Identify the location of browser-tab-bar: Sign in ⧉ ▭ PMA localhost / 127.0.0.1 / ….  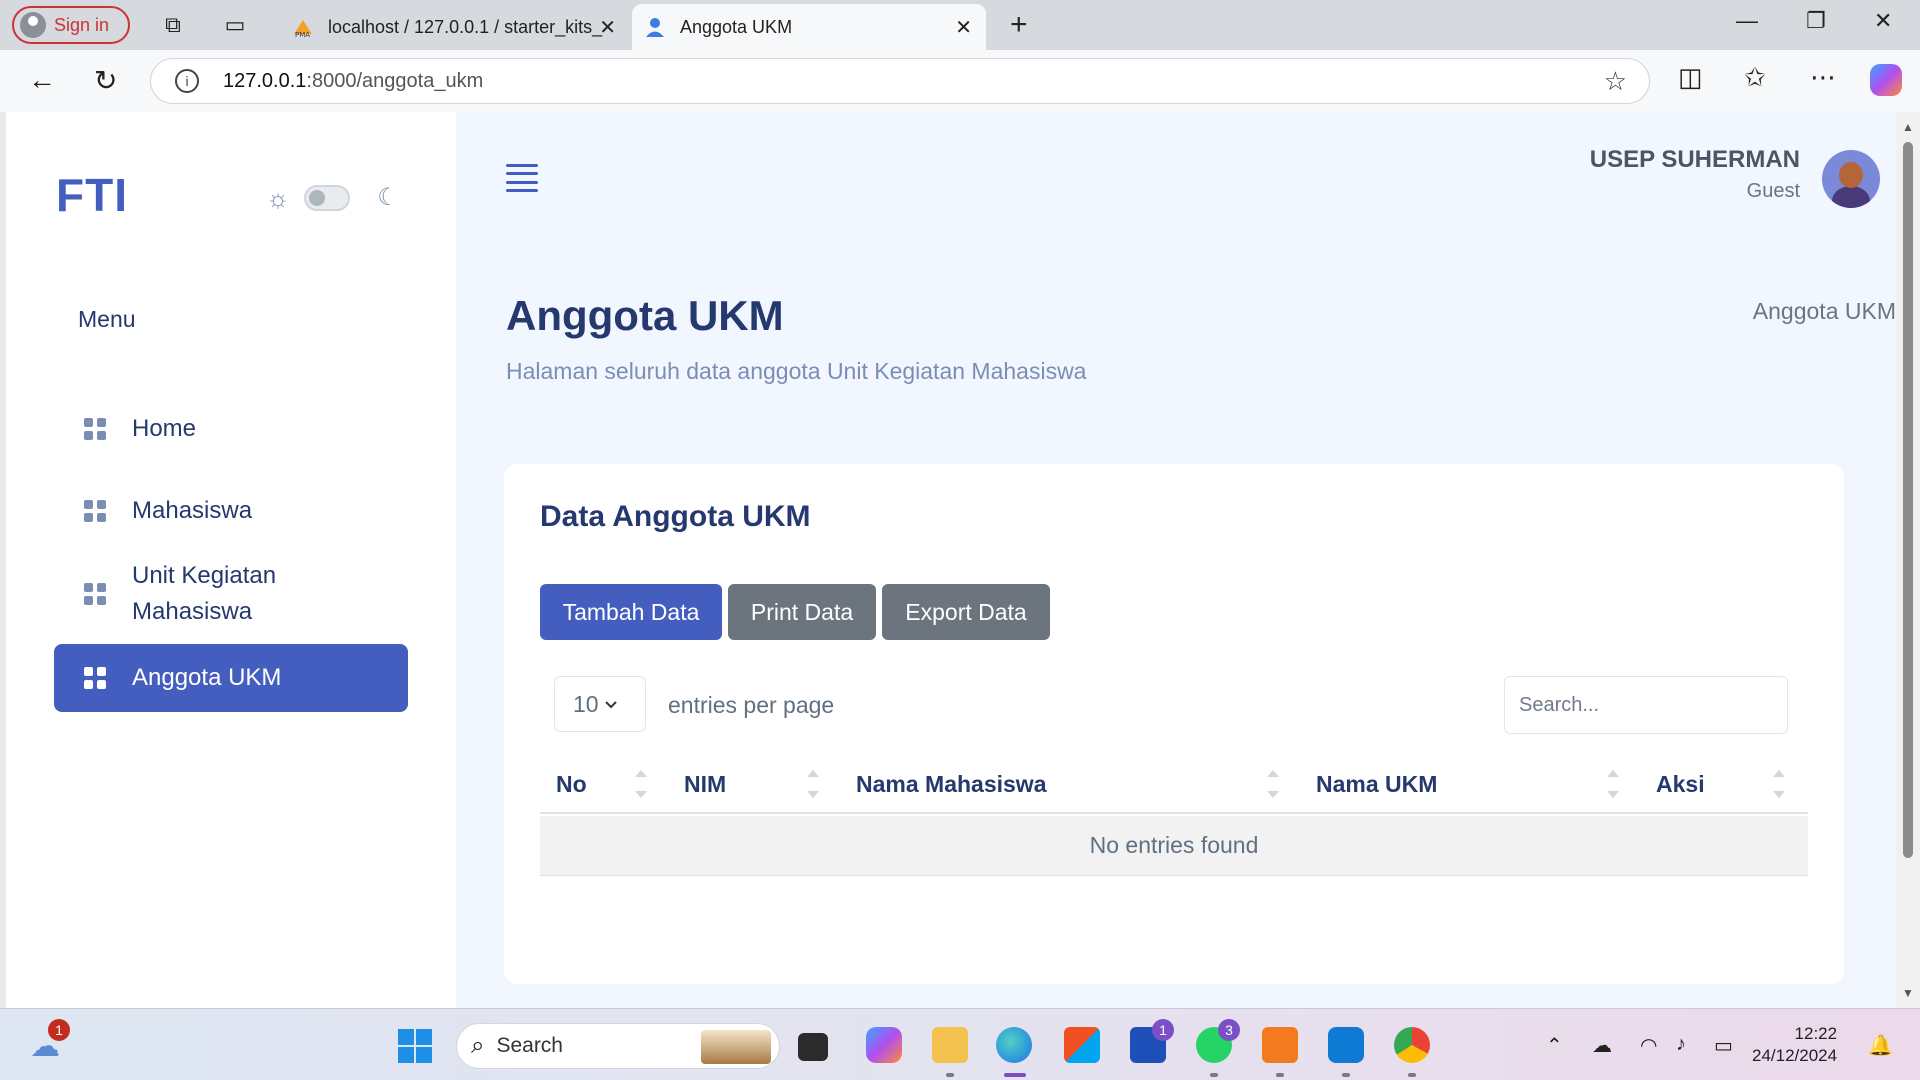
(960, 25).